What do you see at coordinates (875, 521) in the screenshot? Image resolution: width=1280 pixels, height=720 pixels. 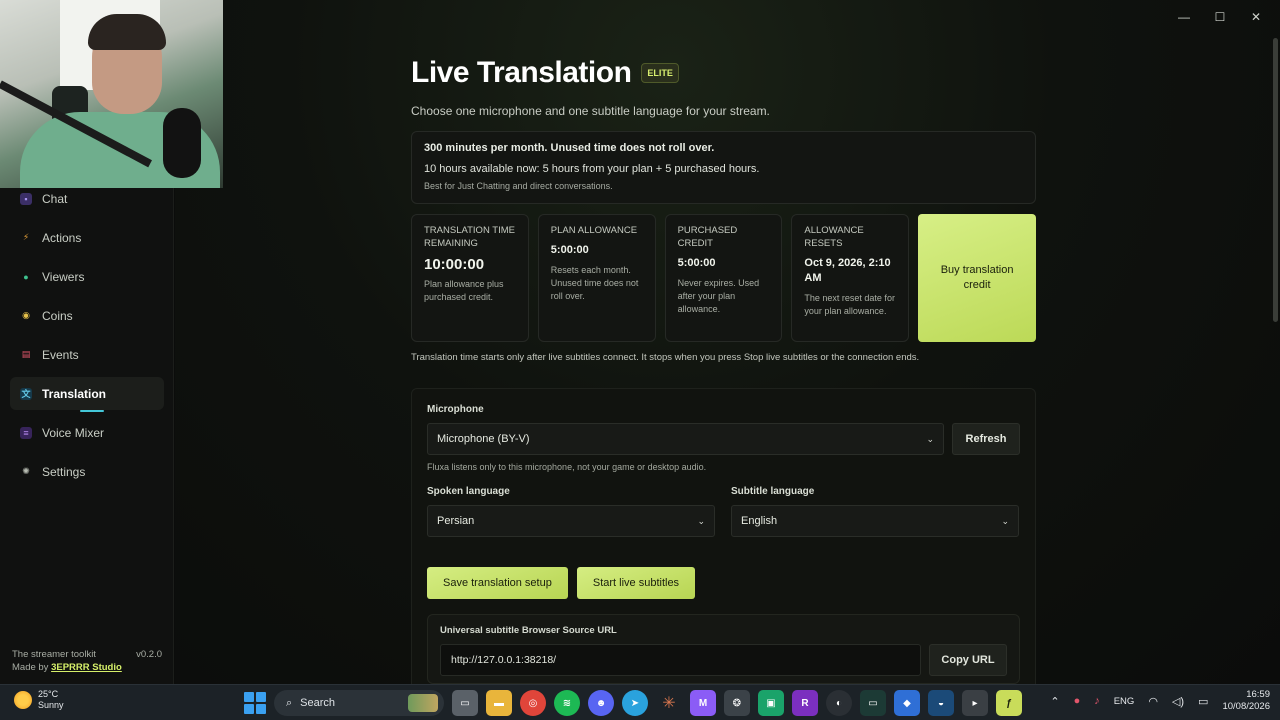 I see `subtitle-language-select: English ⌄` at bounding box center [875, 521].